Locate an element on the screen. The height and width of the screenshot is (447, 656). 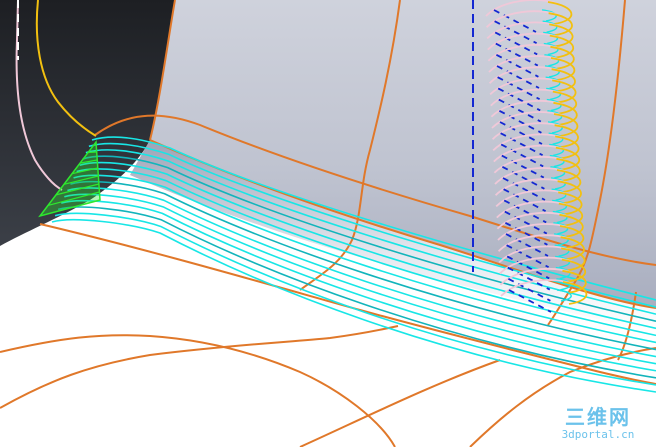
corner-cleanup-line is located at coordinates (92, 152).